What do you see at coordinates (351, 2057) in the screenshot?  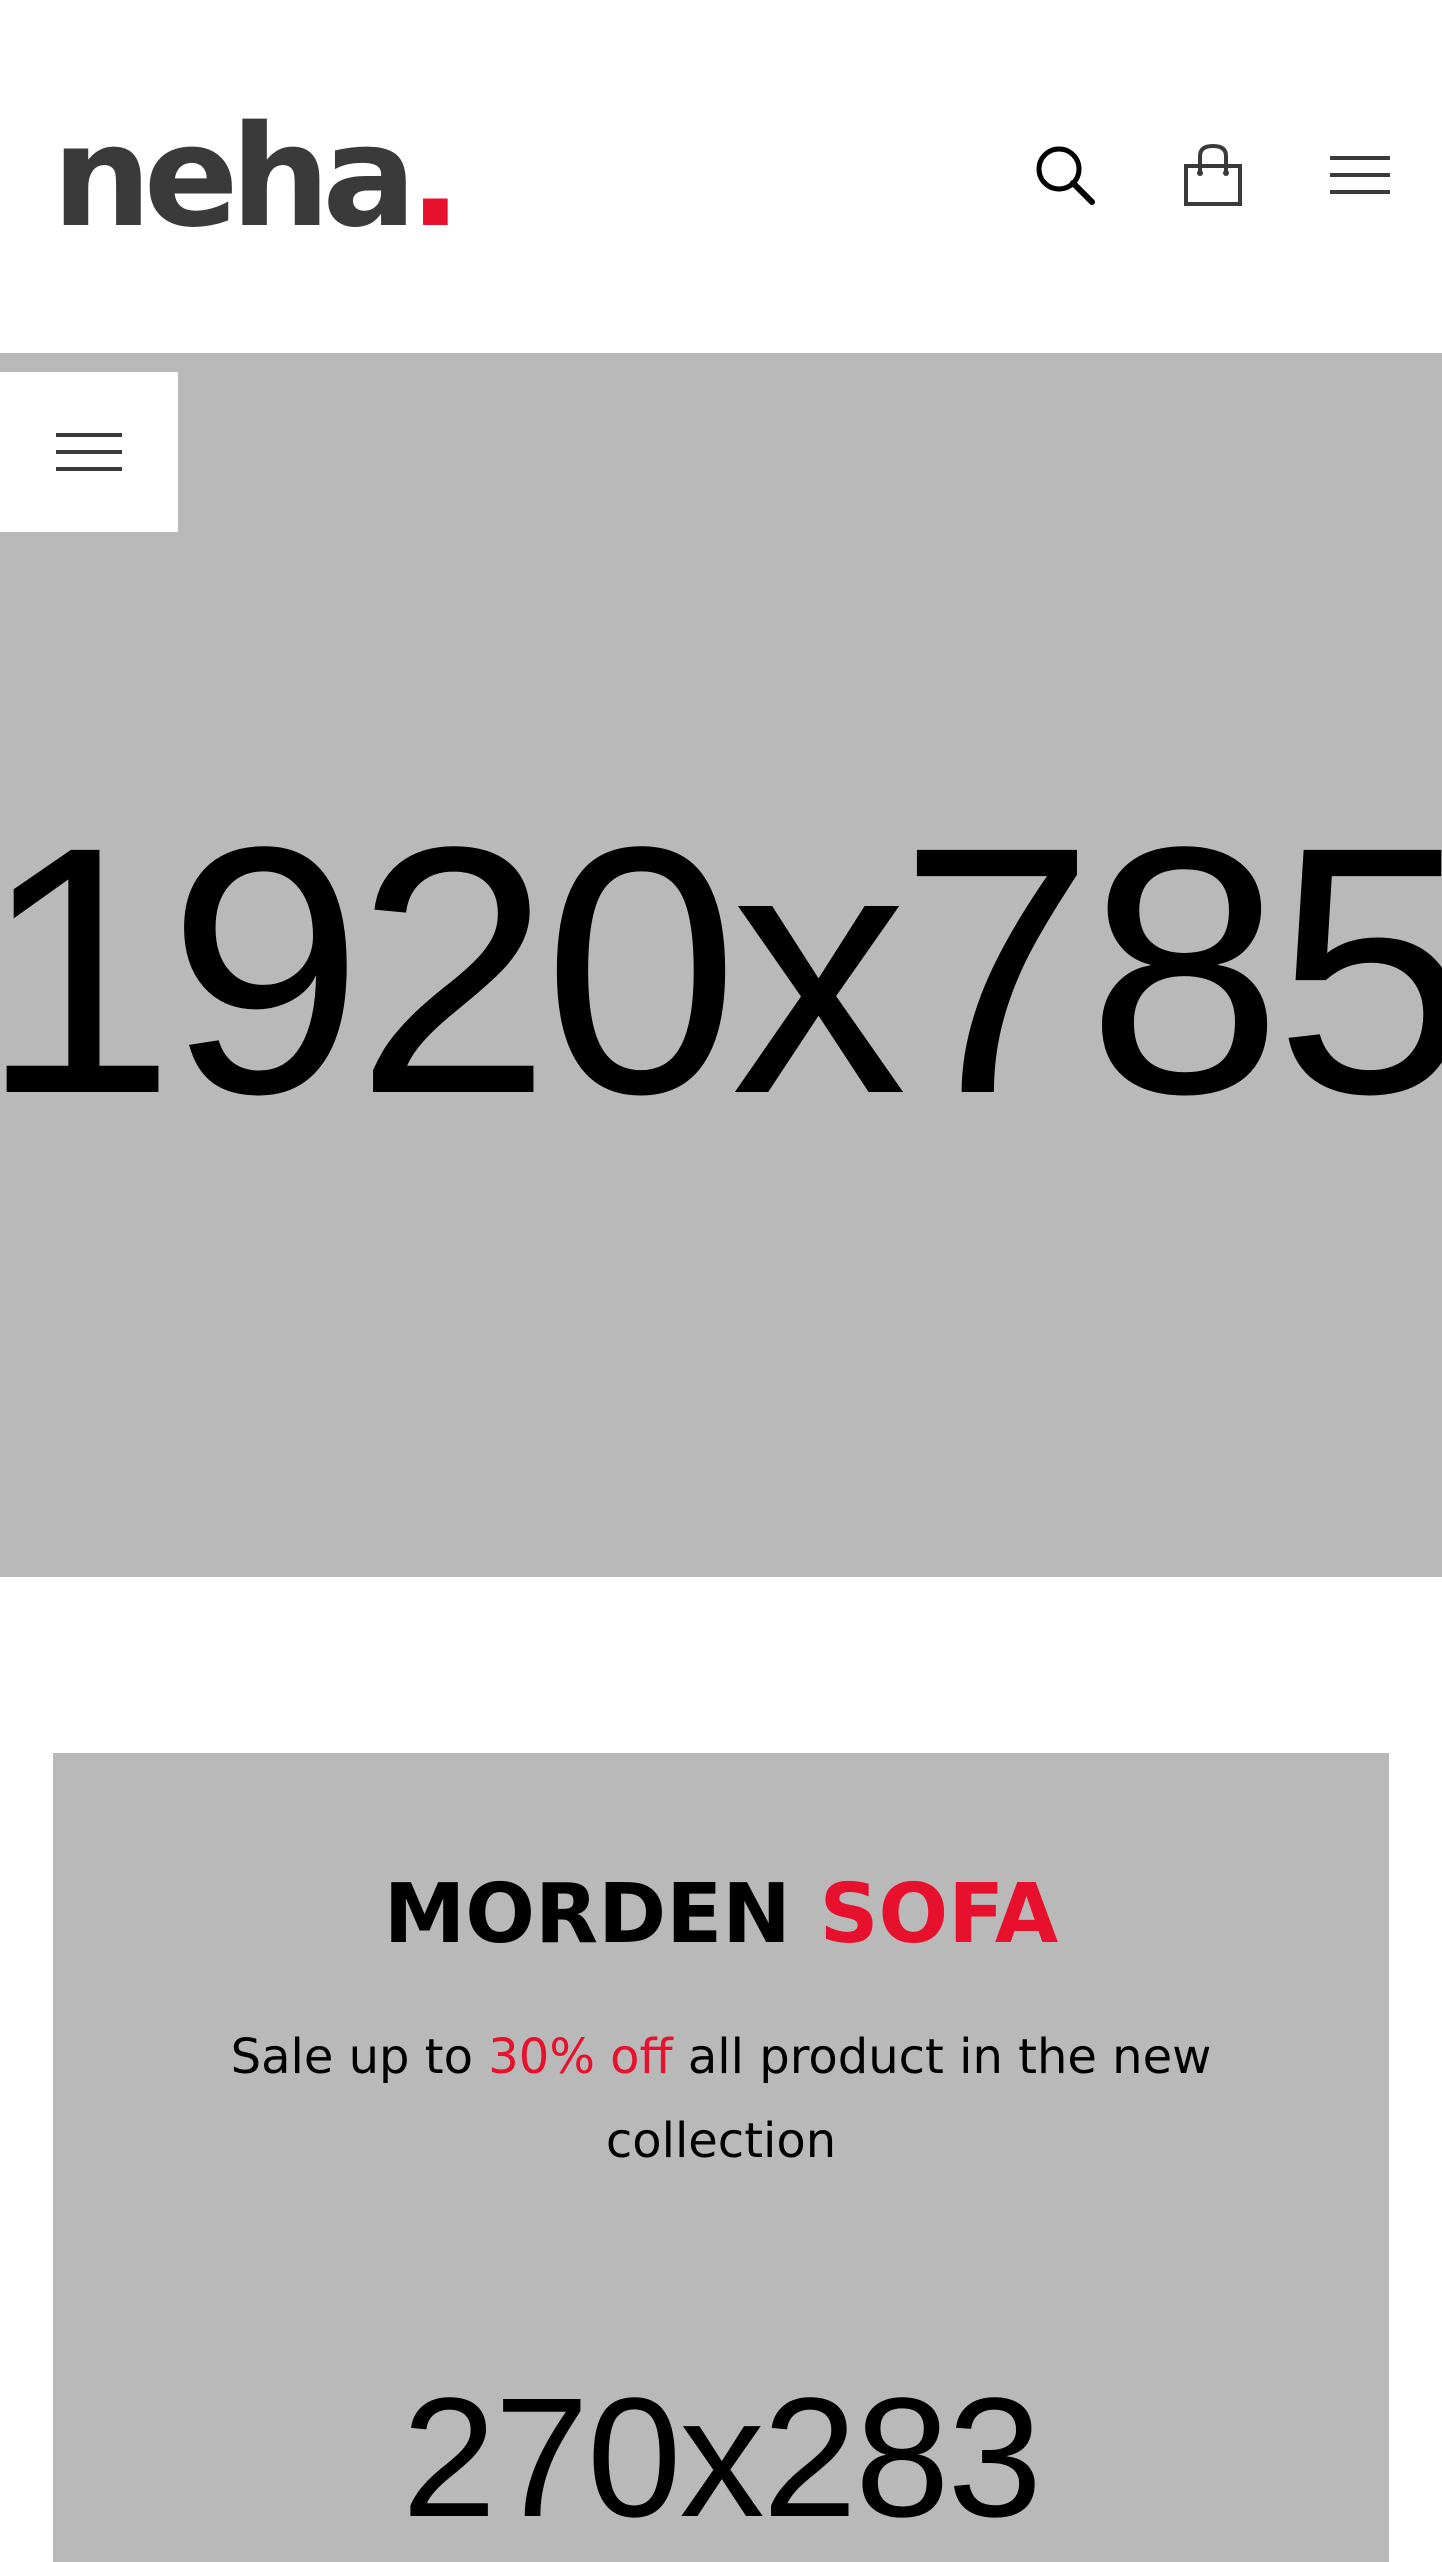 I see `promo-text-before: Sale up to` at bounding box center [351, 2057].